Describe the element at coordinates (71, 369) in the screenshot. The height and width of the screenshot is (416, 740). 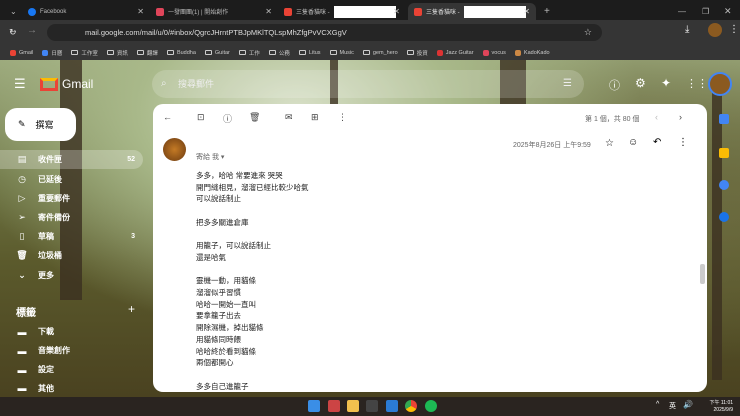
I see `label-item: ▬ 設定` at that location.